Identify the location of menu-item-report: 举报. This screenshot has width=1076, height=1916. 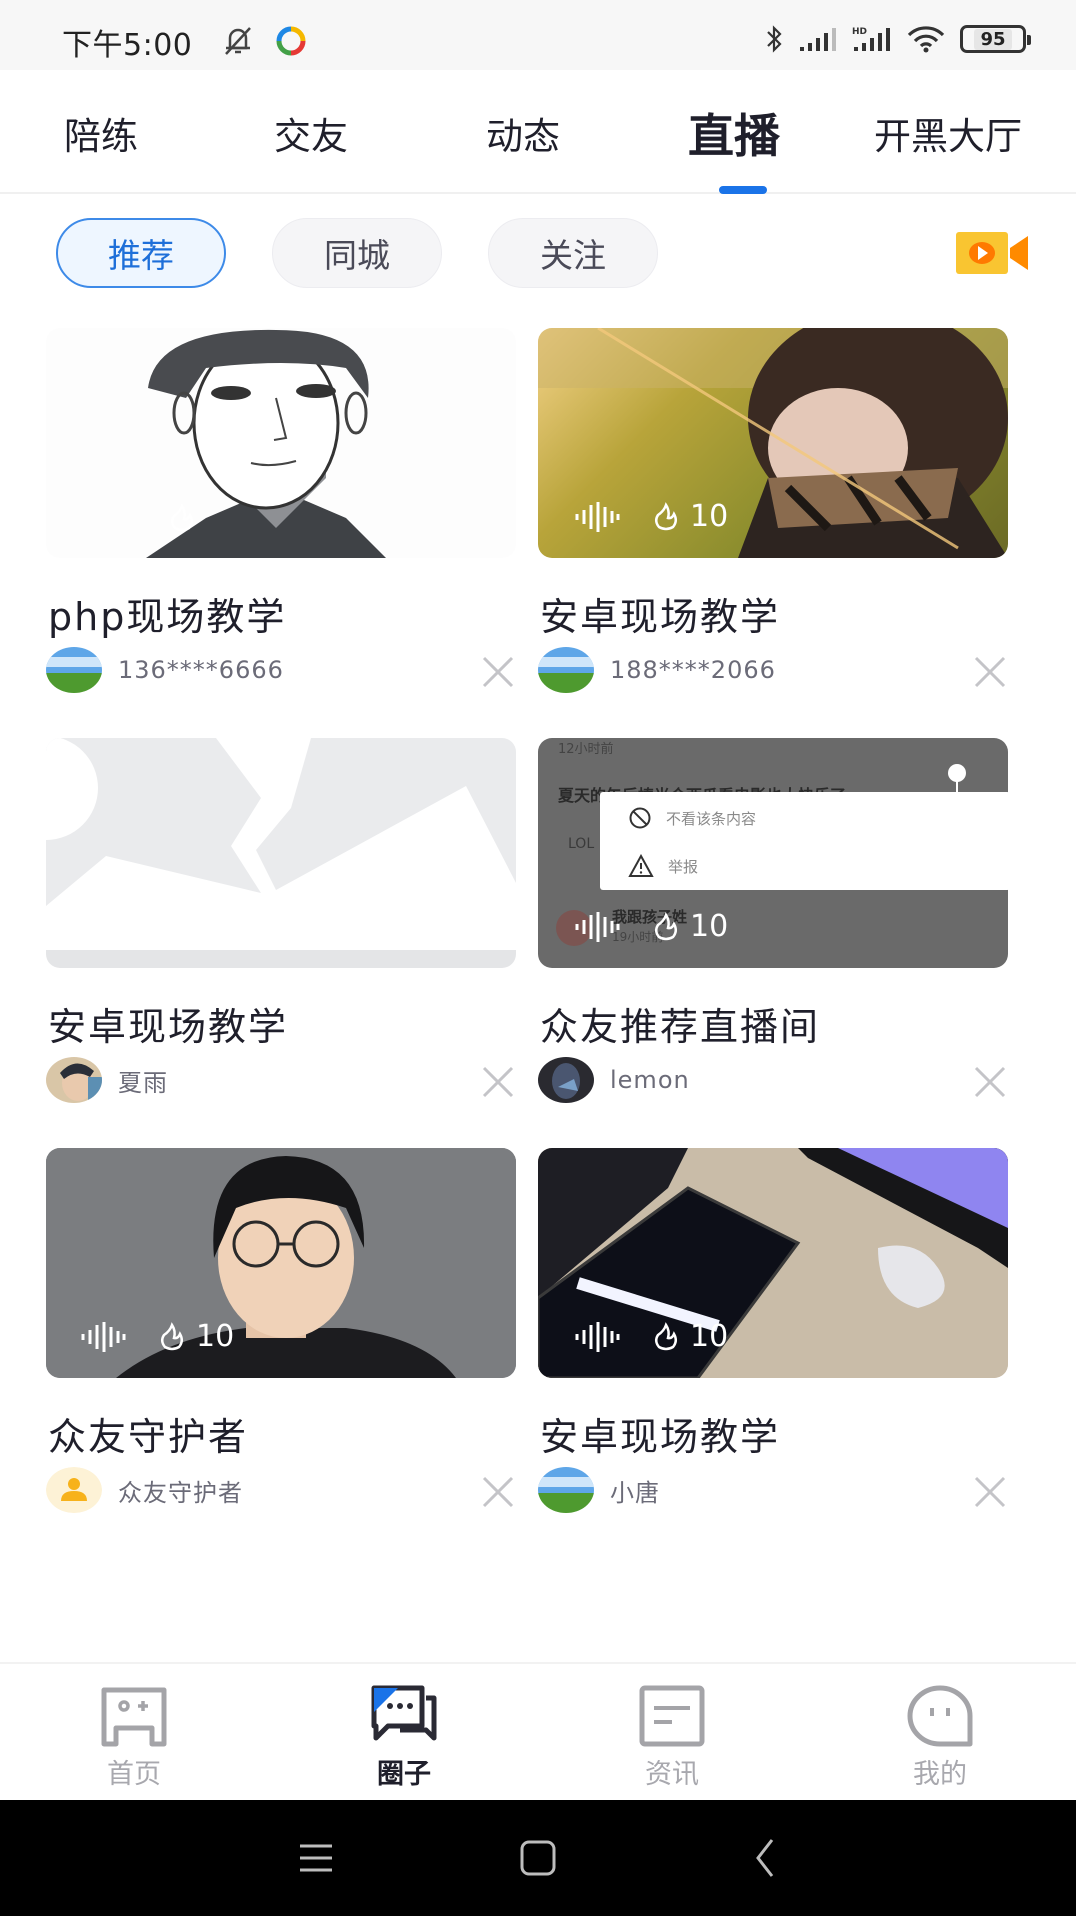
(663, 866).